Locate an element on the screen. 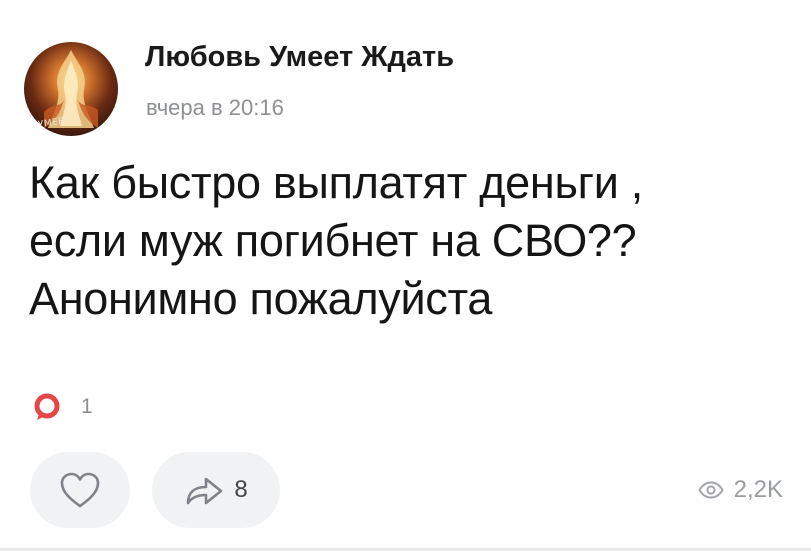  share-button: 8 is located at coordinates (216, 490).